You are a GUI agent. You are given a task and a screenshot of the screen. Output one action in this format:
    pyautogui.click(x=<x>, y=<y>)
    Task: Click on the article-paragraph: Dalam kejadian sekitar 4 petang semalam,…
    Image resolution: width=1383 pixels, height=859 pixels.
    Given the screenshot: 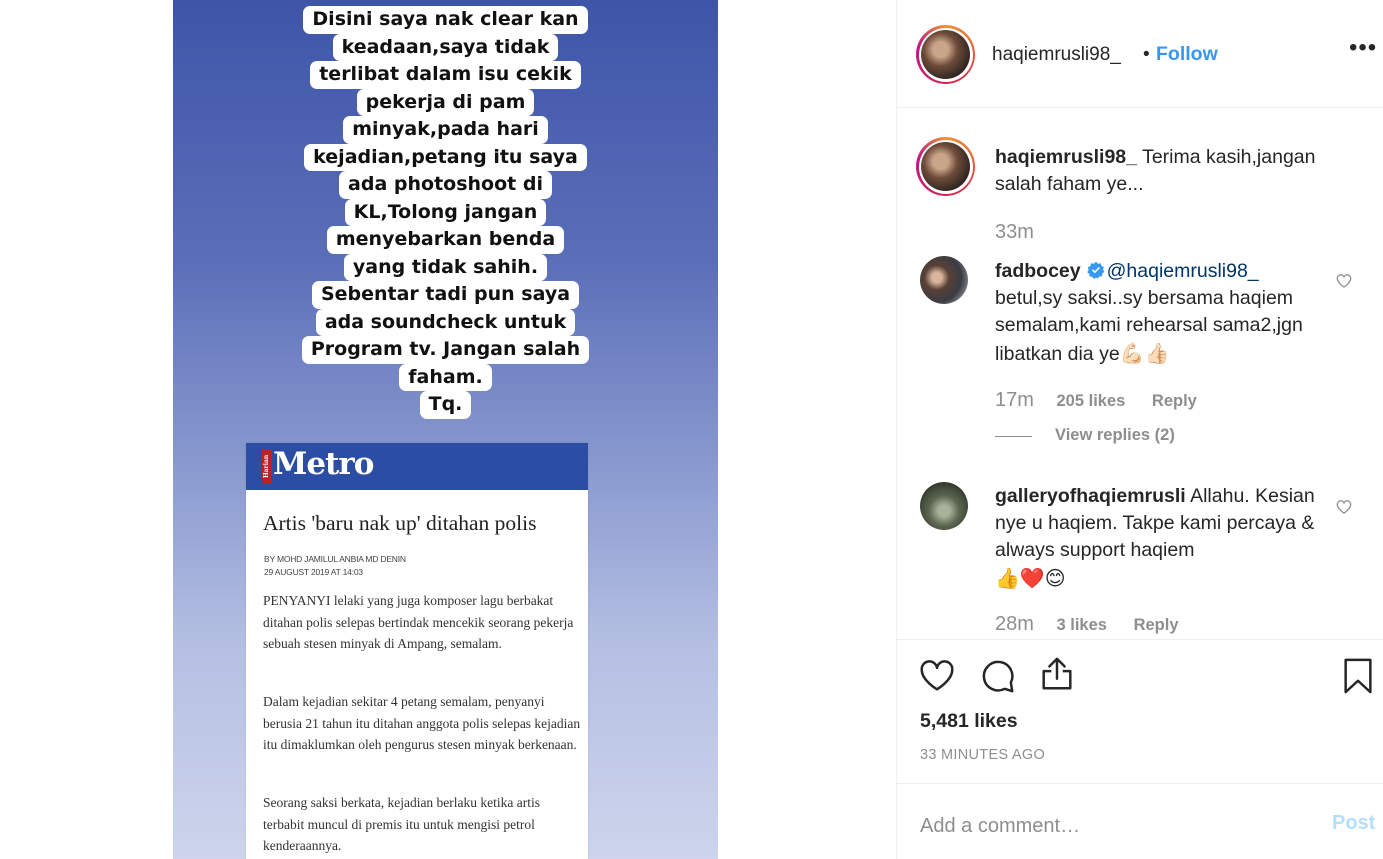 What is the action you would take?
    pyautogui.click(x=422, y=723)
    